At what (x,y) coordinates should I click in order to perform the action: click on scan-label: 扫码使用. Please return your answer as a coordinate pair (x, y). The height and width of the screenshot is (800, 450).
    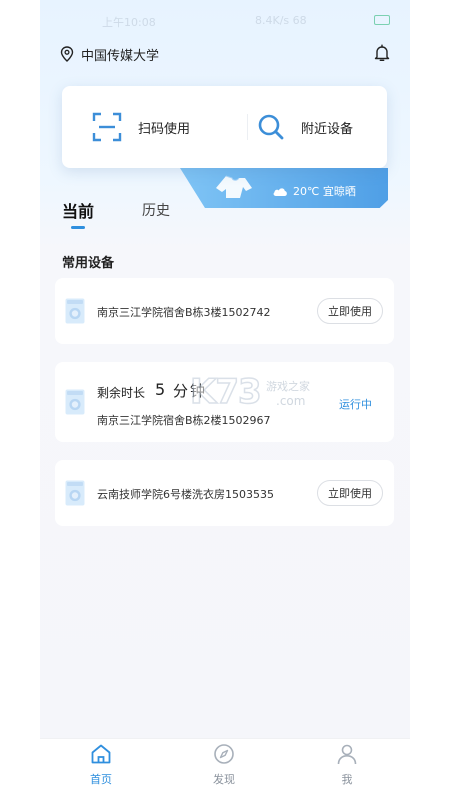
    Looking at the image, I should click on (164, 129).